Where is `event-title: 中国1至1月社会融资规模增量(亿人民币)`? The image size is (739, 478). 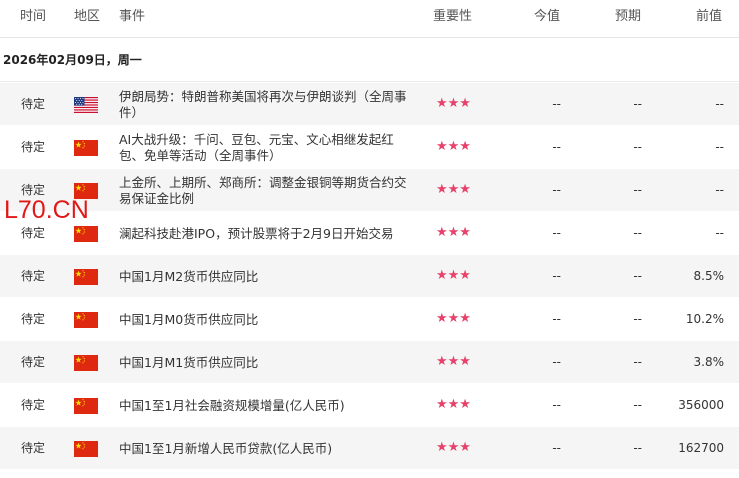
event-title: 中国1至1月社会融资规模增量(亿人民币) is located at coordinates (264, 405).